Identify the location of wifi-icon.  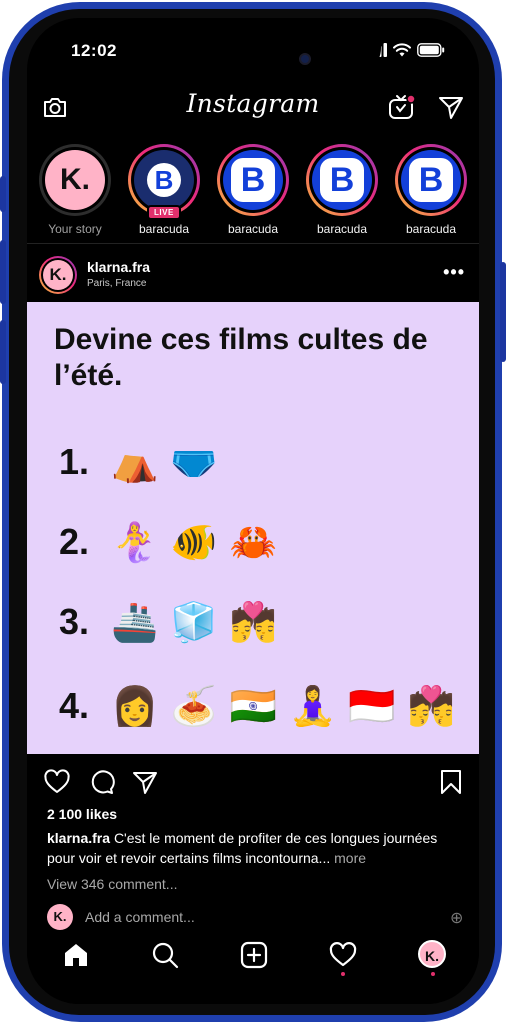
(402, 50).